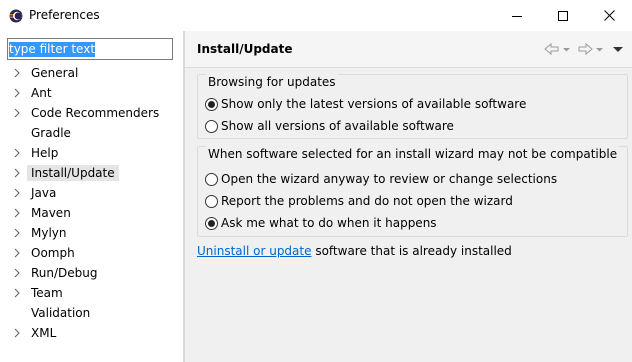 This screenshot has width=632, height=362. What do you see at coordinates (91, 313) in the screenshot?
I see `tree-item-validation: Validation` at bounding box center [91, 313].